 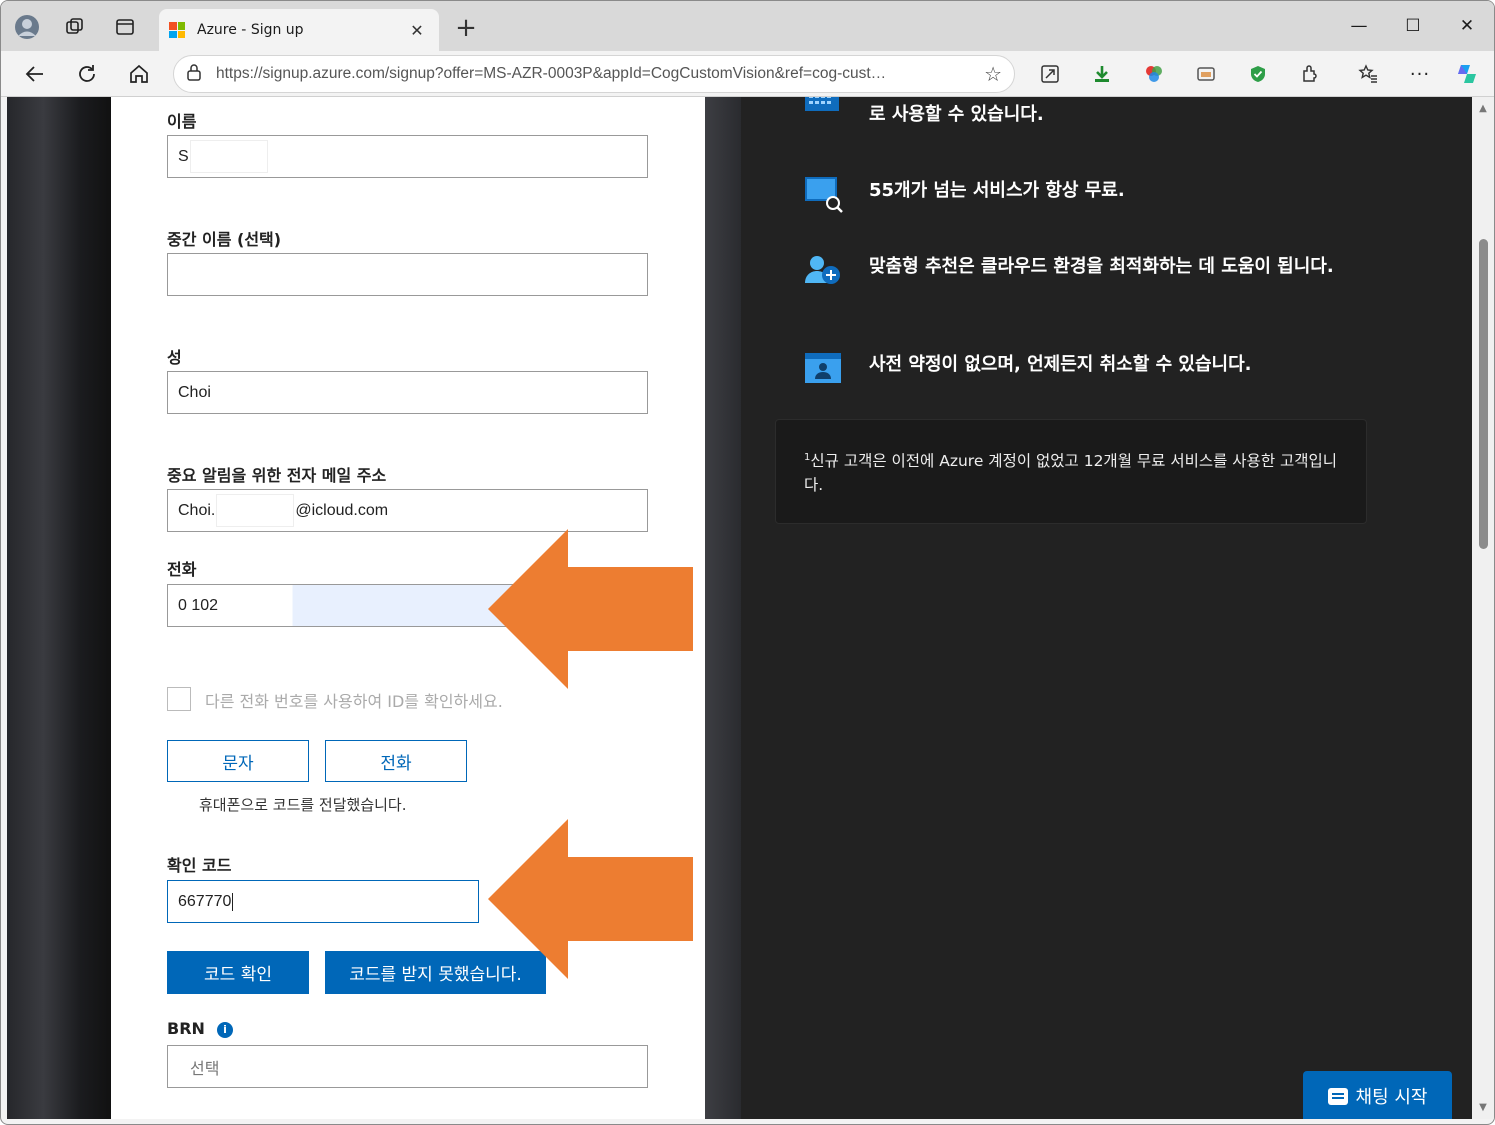 I want to click on monitor-search-icon, so click(x=823, y=194).